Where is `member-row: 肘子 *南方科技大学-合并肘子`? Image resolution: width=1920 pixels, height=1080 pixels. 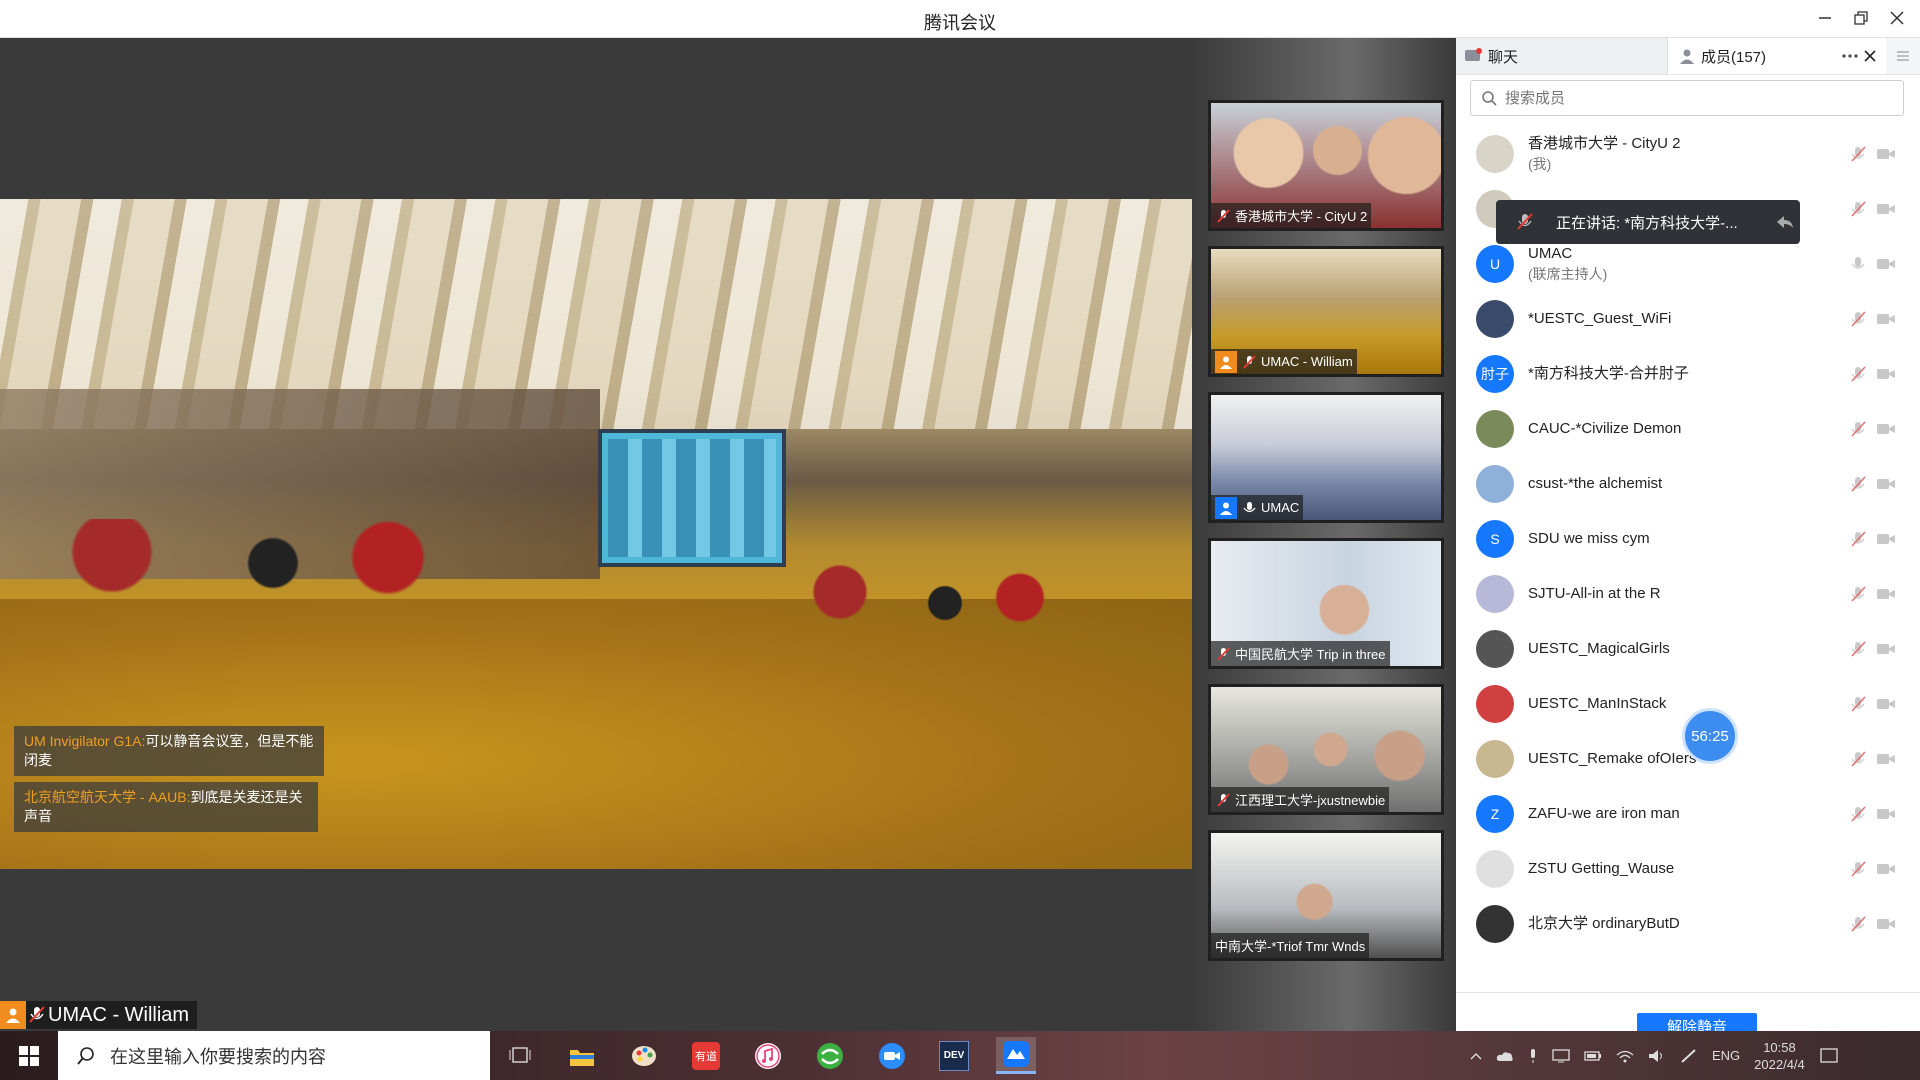 member-row: 肘子 *南方科技大学-合并肘子 is located at coordinates (1688, 373).